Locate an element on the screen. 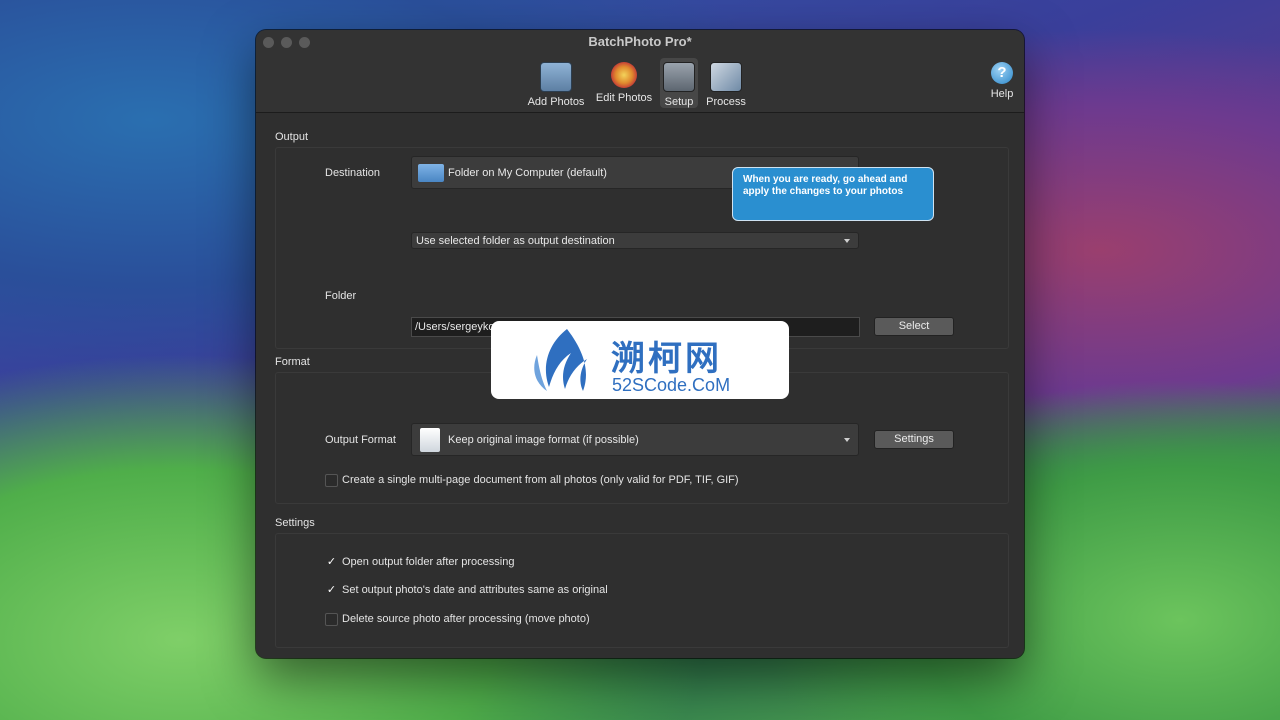 This screenshot has width=1280, height=720. process-icon is located at coordinates (726, 77).